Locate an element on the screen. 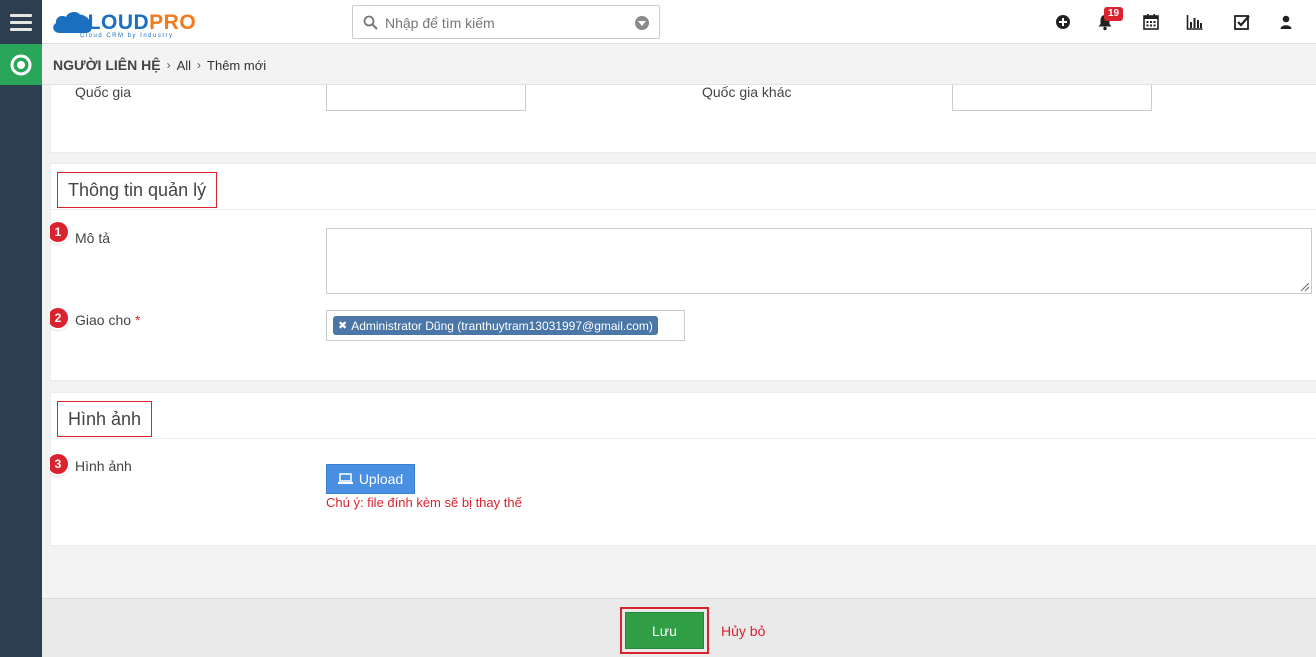 This screenshot has width=1316, height=657. search-dropdown-icon is located at coordinates (642, 23).